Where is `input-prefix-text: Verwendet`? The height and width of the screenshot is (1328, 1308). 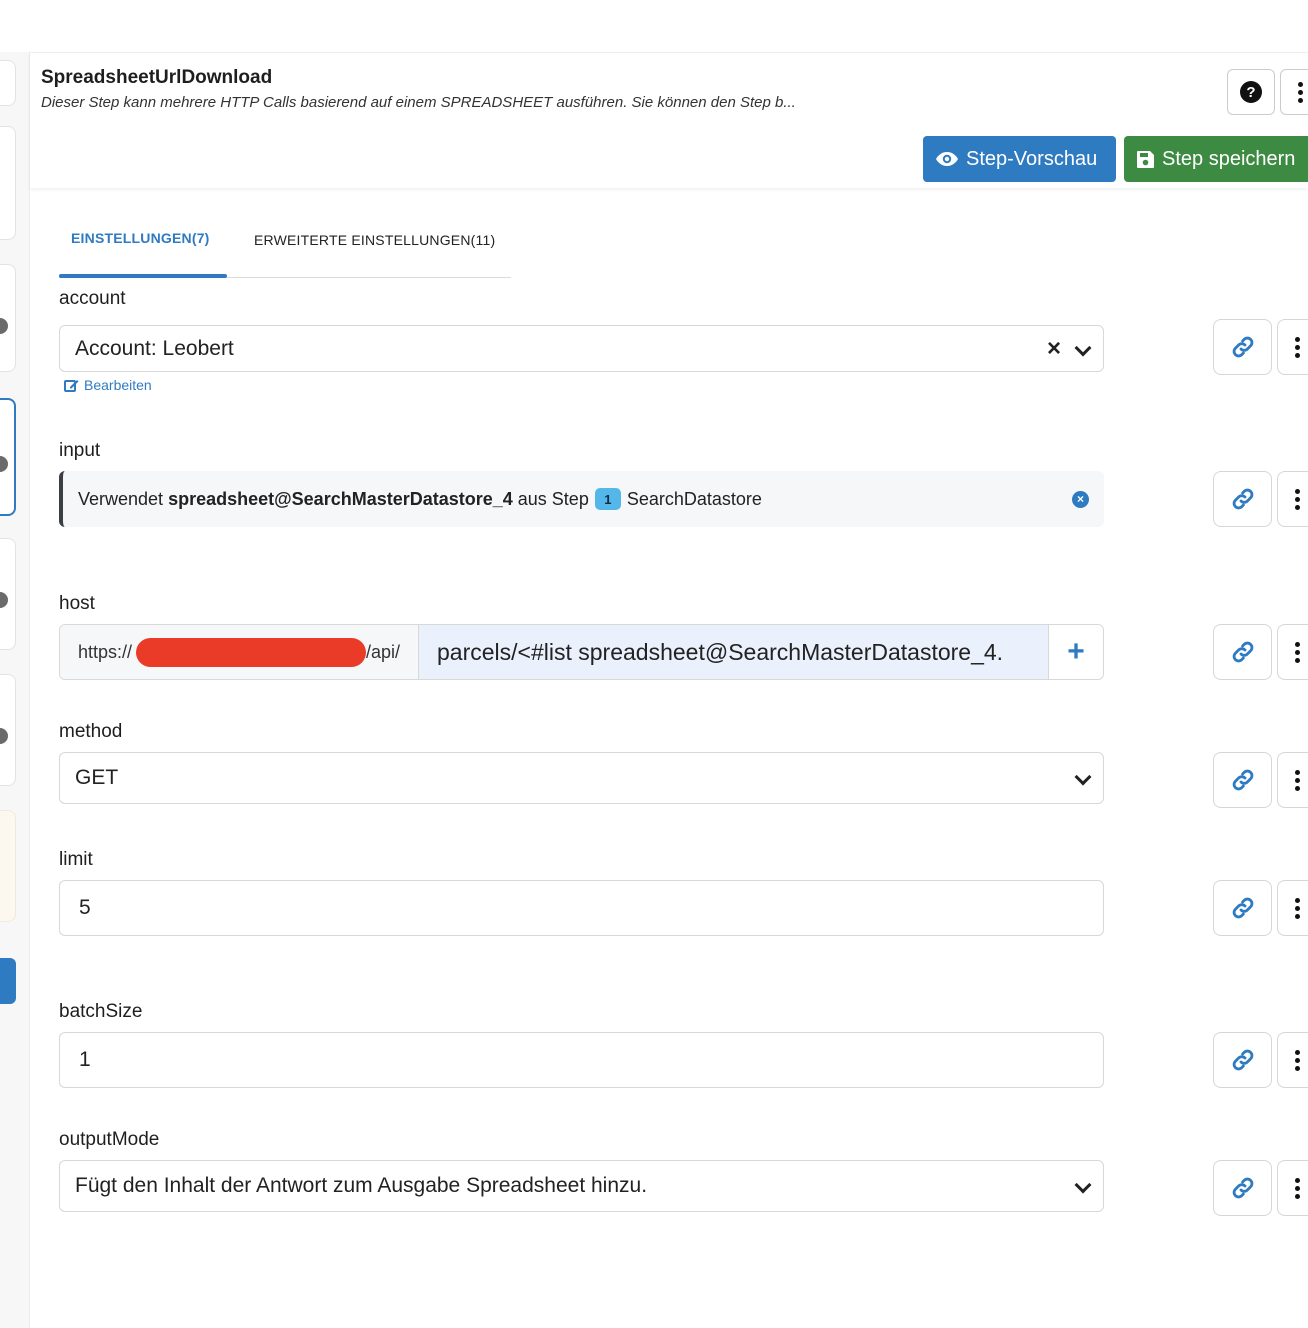
input-prefix-text: Verwendet is located at coordinates (123, 498).